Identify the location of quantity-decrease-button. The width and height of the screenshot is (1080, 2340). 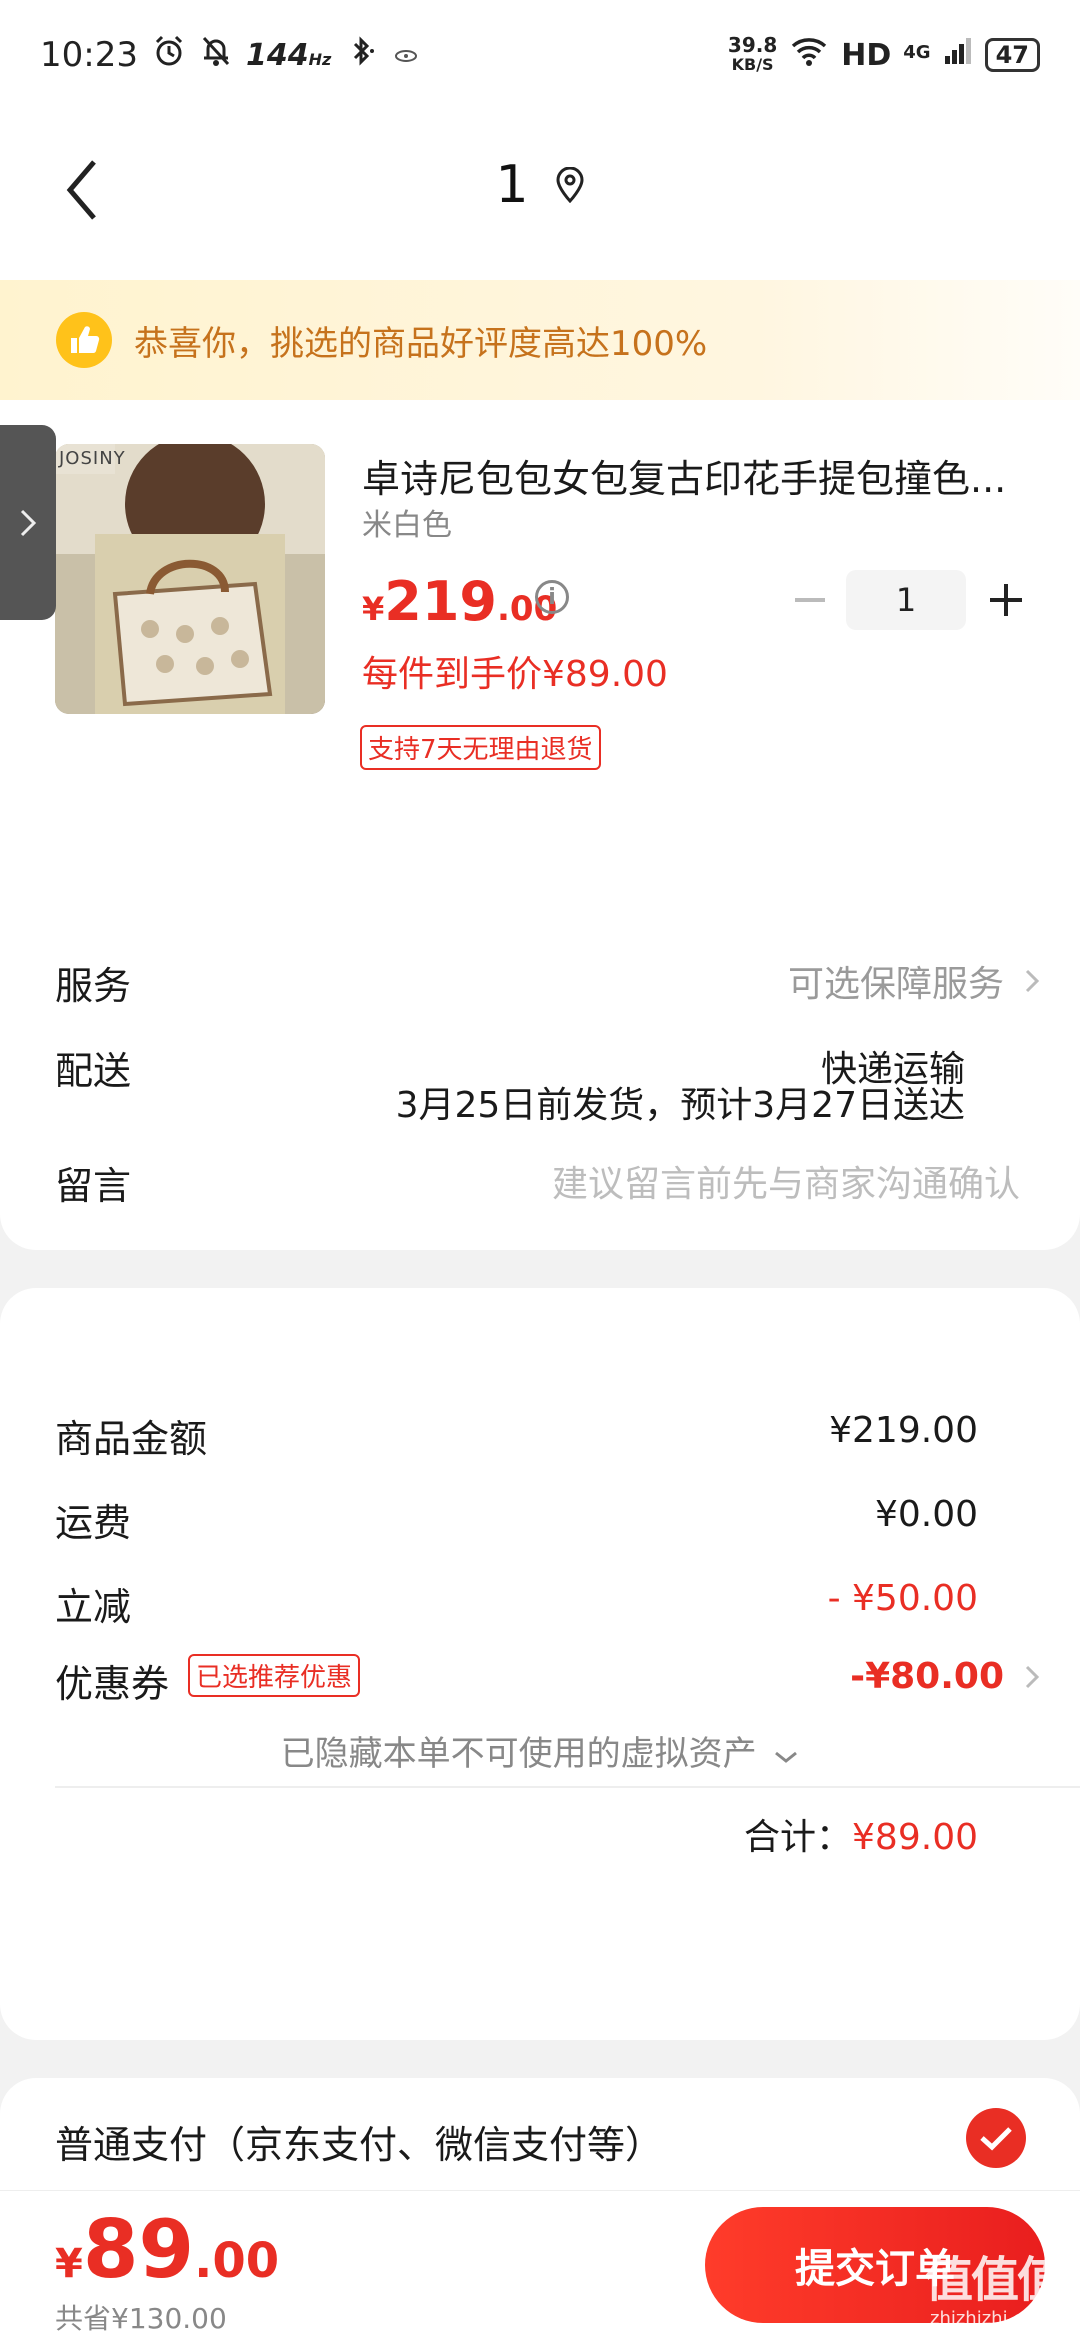
(810, 600).